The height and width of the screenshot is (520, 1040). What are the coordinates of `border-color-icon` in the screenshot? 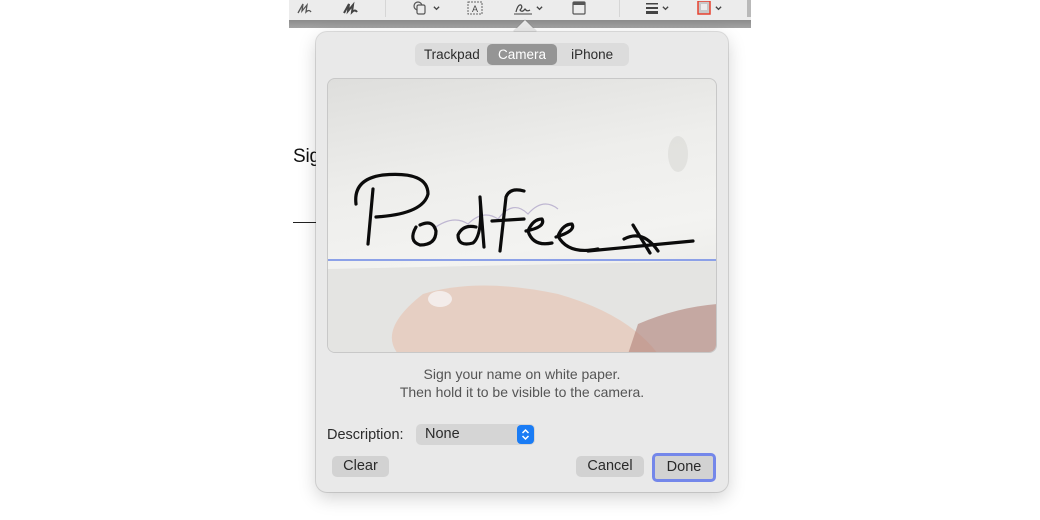 It's located at (709, 8).